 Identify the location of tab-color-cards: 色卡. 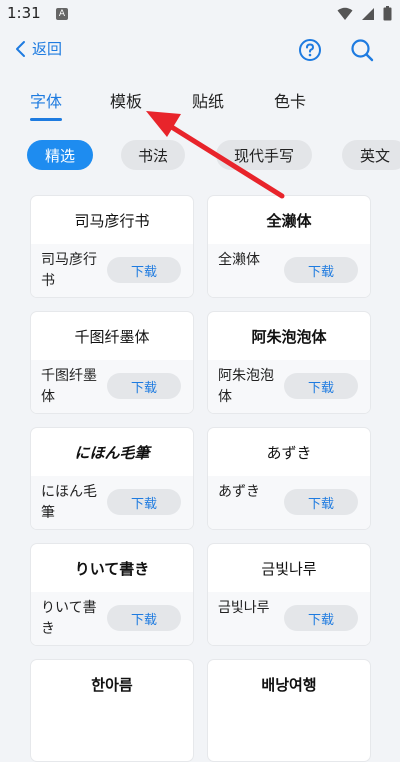
(290, 100).